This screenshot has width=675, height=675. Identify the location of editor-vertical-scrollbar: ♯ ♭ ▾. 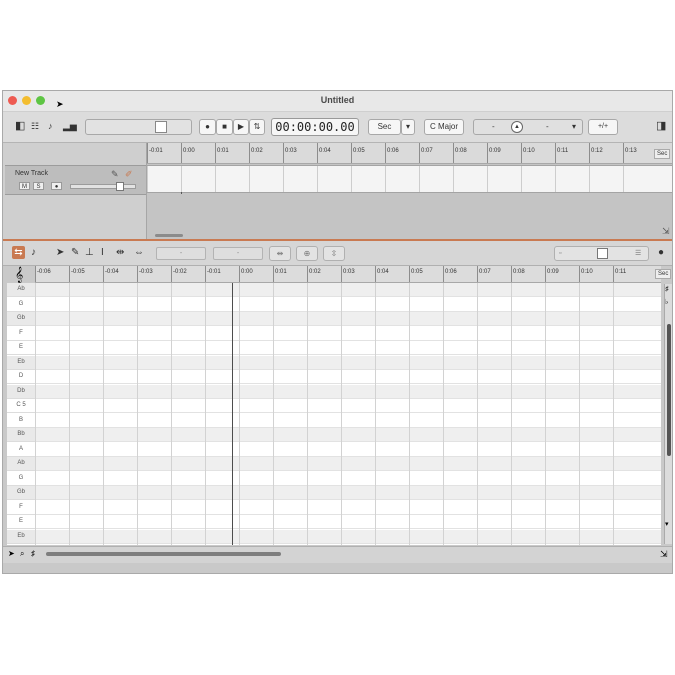
(668, 414).